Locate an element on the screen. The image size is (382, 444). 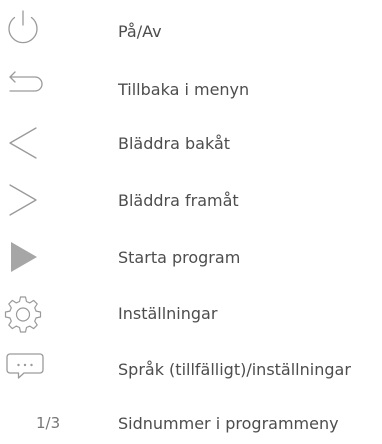
page-number-text: 1/3 is located at coordinates (48, 423).